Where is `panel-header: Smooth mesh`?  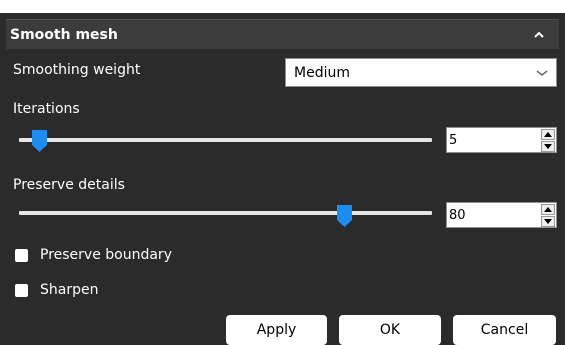 panel-header: Smooth mesh is located at coordinates (282, 34).